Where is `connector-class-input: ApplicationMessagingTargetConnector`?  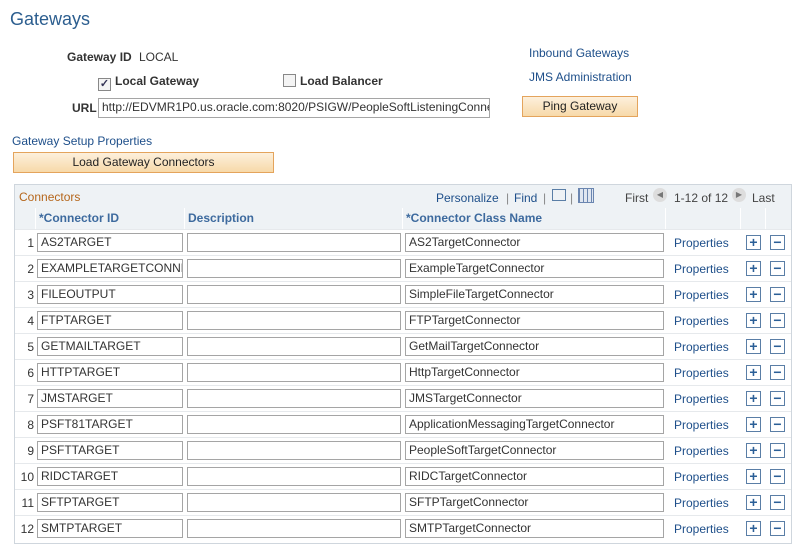 connector-class-input: ApplicationMessagingTargetConnector is located at coordinates (534, 424).